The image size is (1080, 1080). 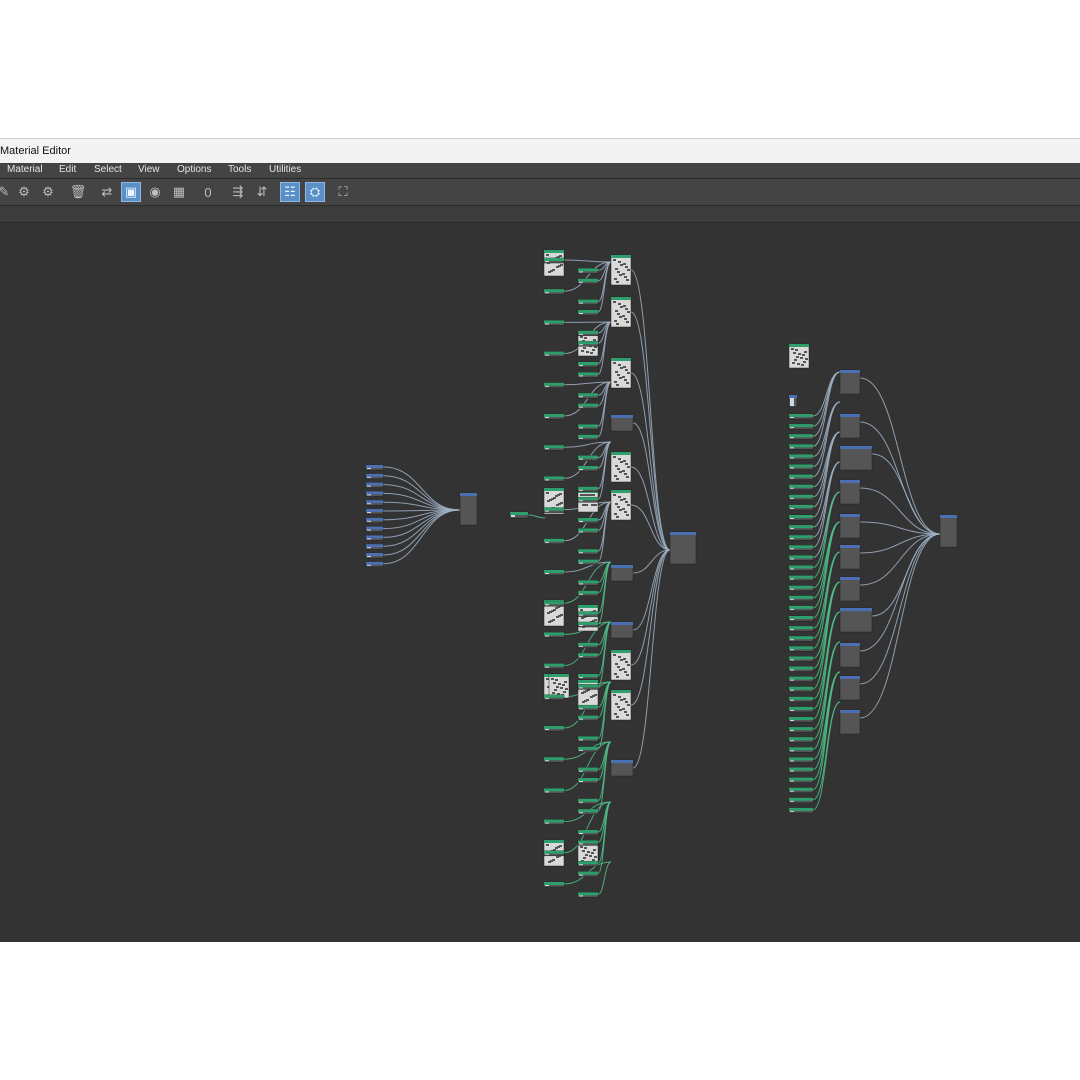 I want to click on delete-button: 🗑, so click(x=78, y=192).